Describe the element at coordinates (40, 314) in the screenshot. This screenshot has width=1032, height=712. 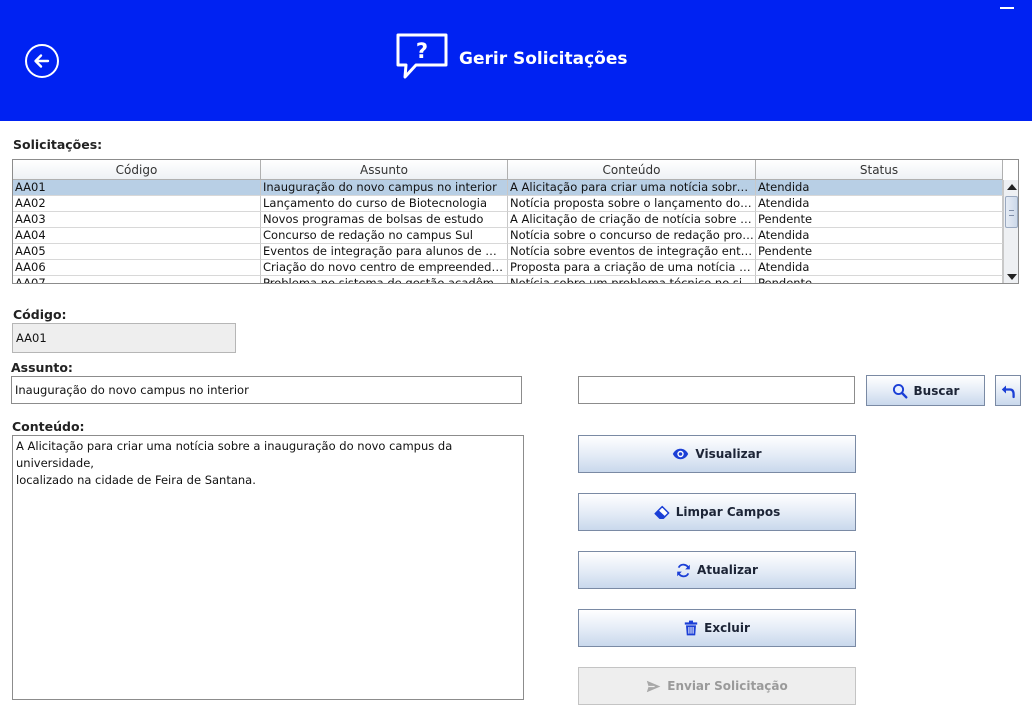
I see `codigo-label: Código:` at that location.